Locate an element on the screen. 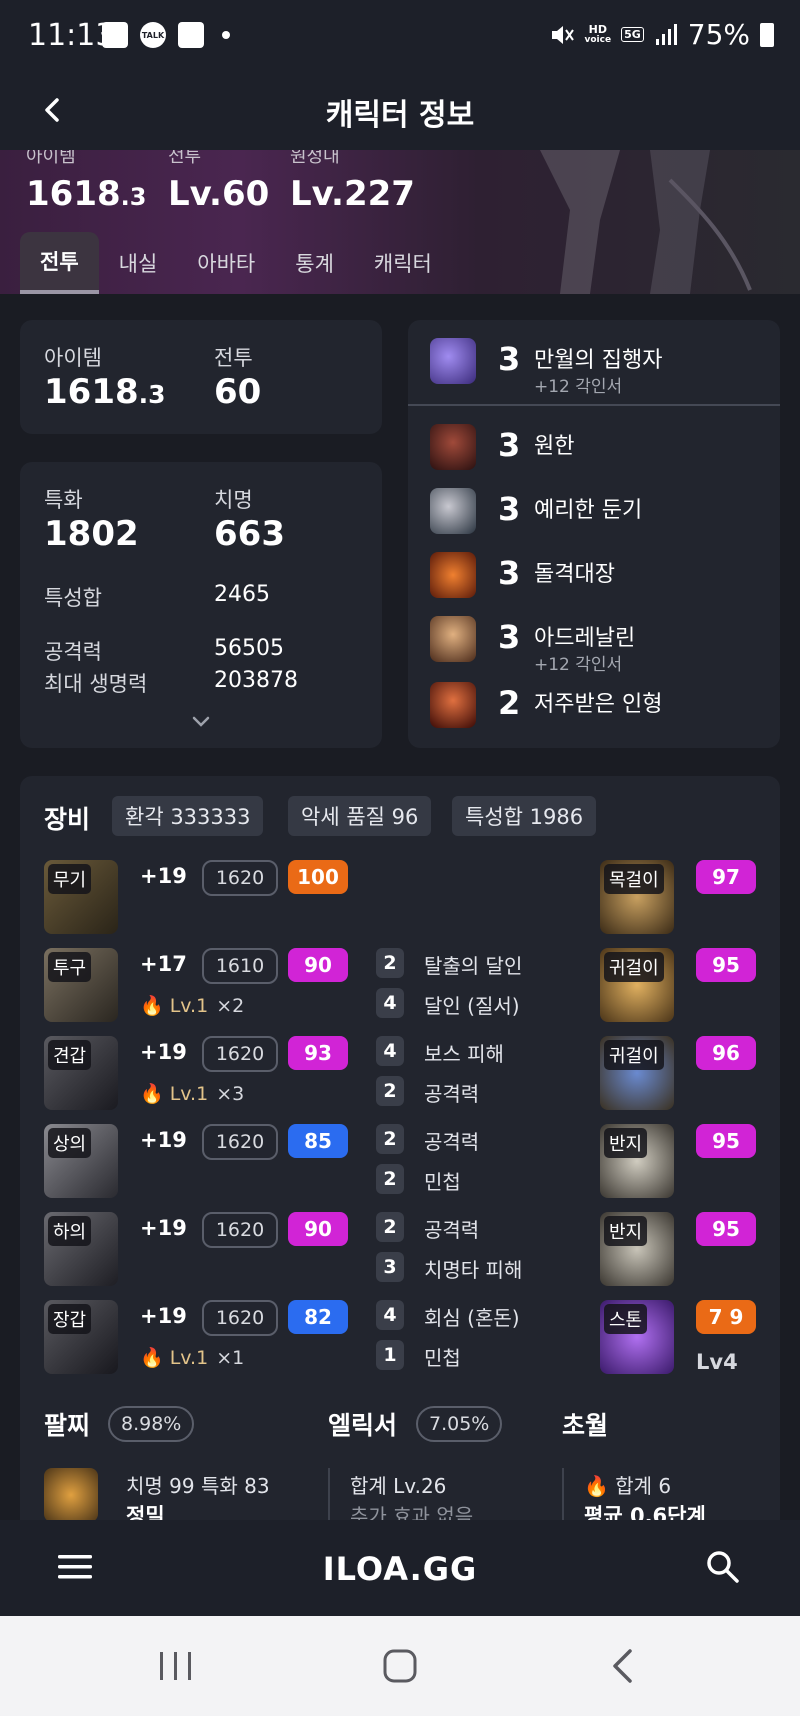 This screenshot has width=800, height=1716. system-nav-bar is located at coordinates (400, 1666).